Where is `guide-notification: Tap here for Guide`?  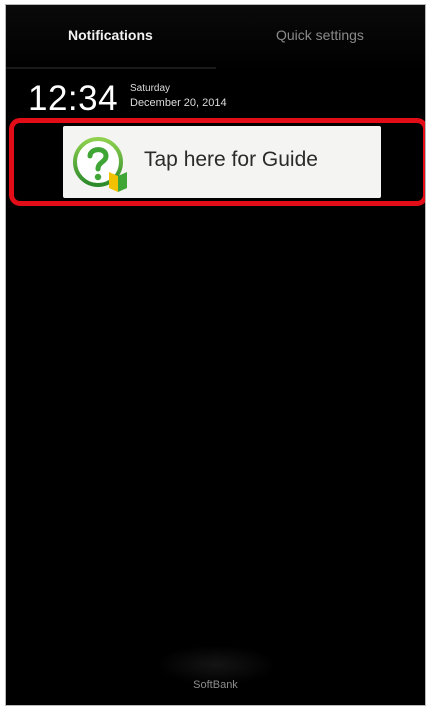
guide-notification: Tap here for Guide is located at coordinates (222, 162).